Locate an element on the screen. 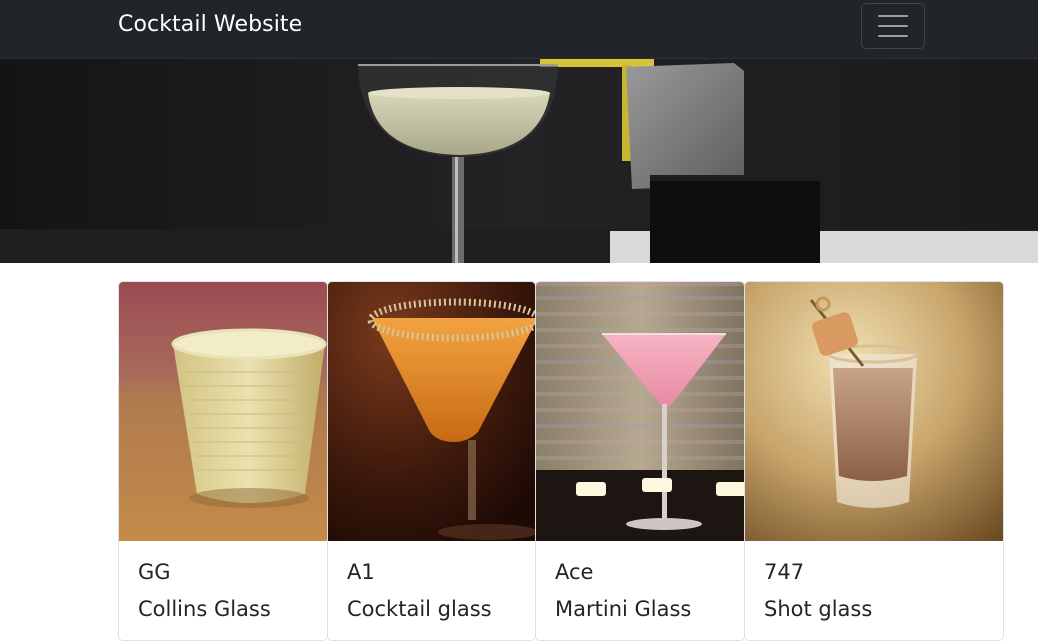 Image resolution: width=1038 pixels, height=641 pixels. cocktail-name: Ace is located at coordinates (574, 572).